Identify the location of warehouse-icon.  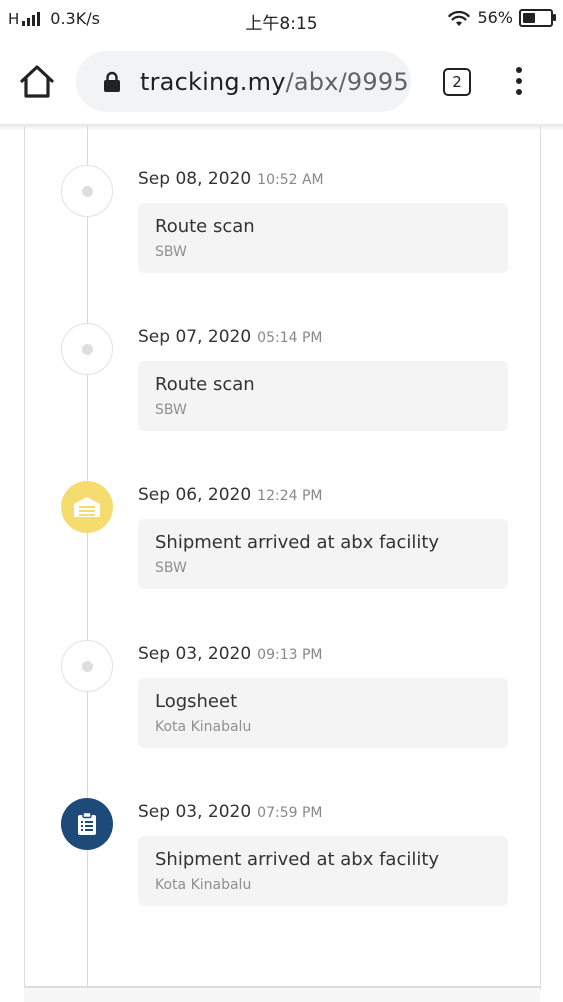
(87, 507).